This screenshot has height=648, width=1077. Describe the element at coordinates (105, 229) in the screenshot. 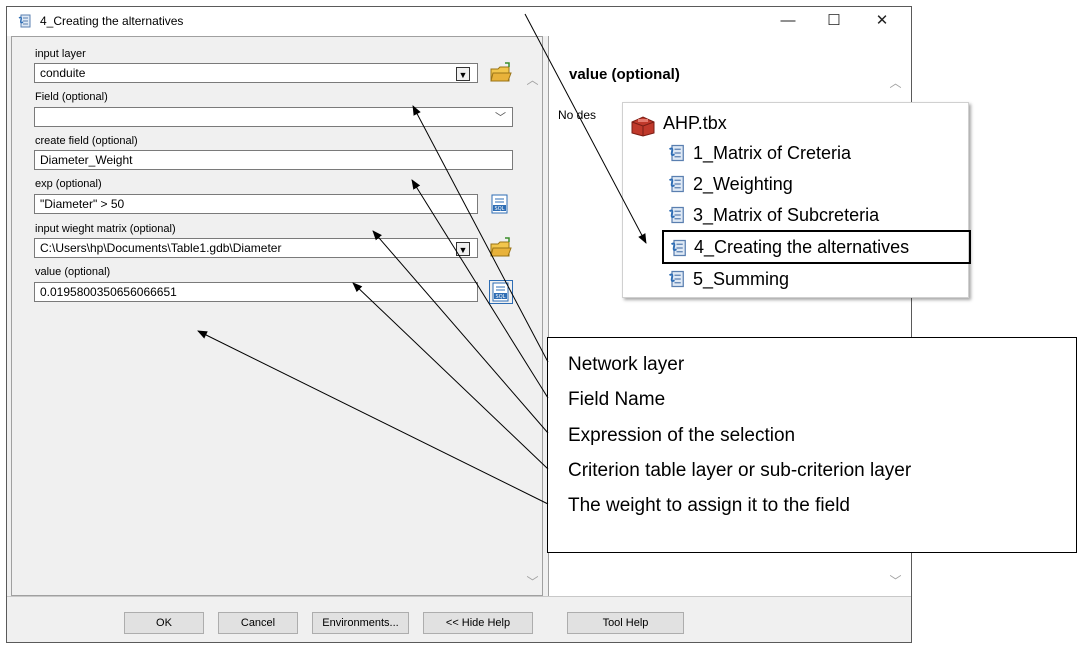

I see `input-matrix-label: input wieght matrix (optional)` at that location.